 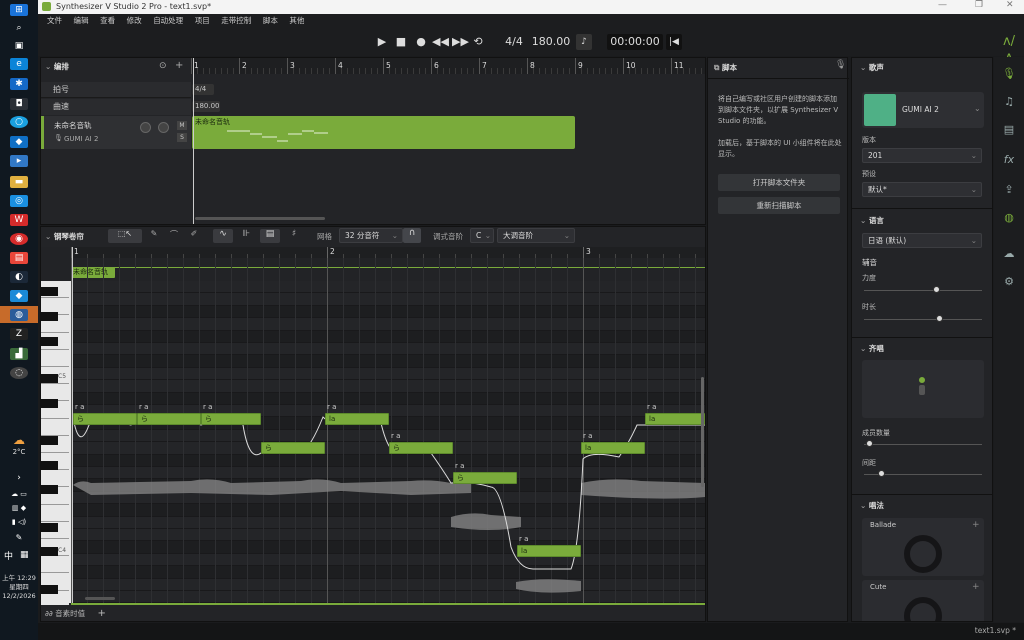 What do you see at coordinates (779, 205) in the screenshot?
I see `rescan-scripts-button: 重新扫描脚本` at bounding box center [779, 205].